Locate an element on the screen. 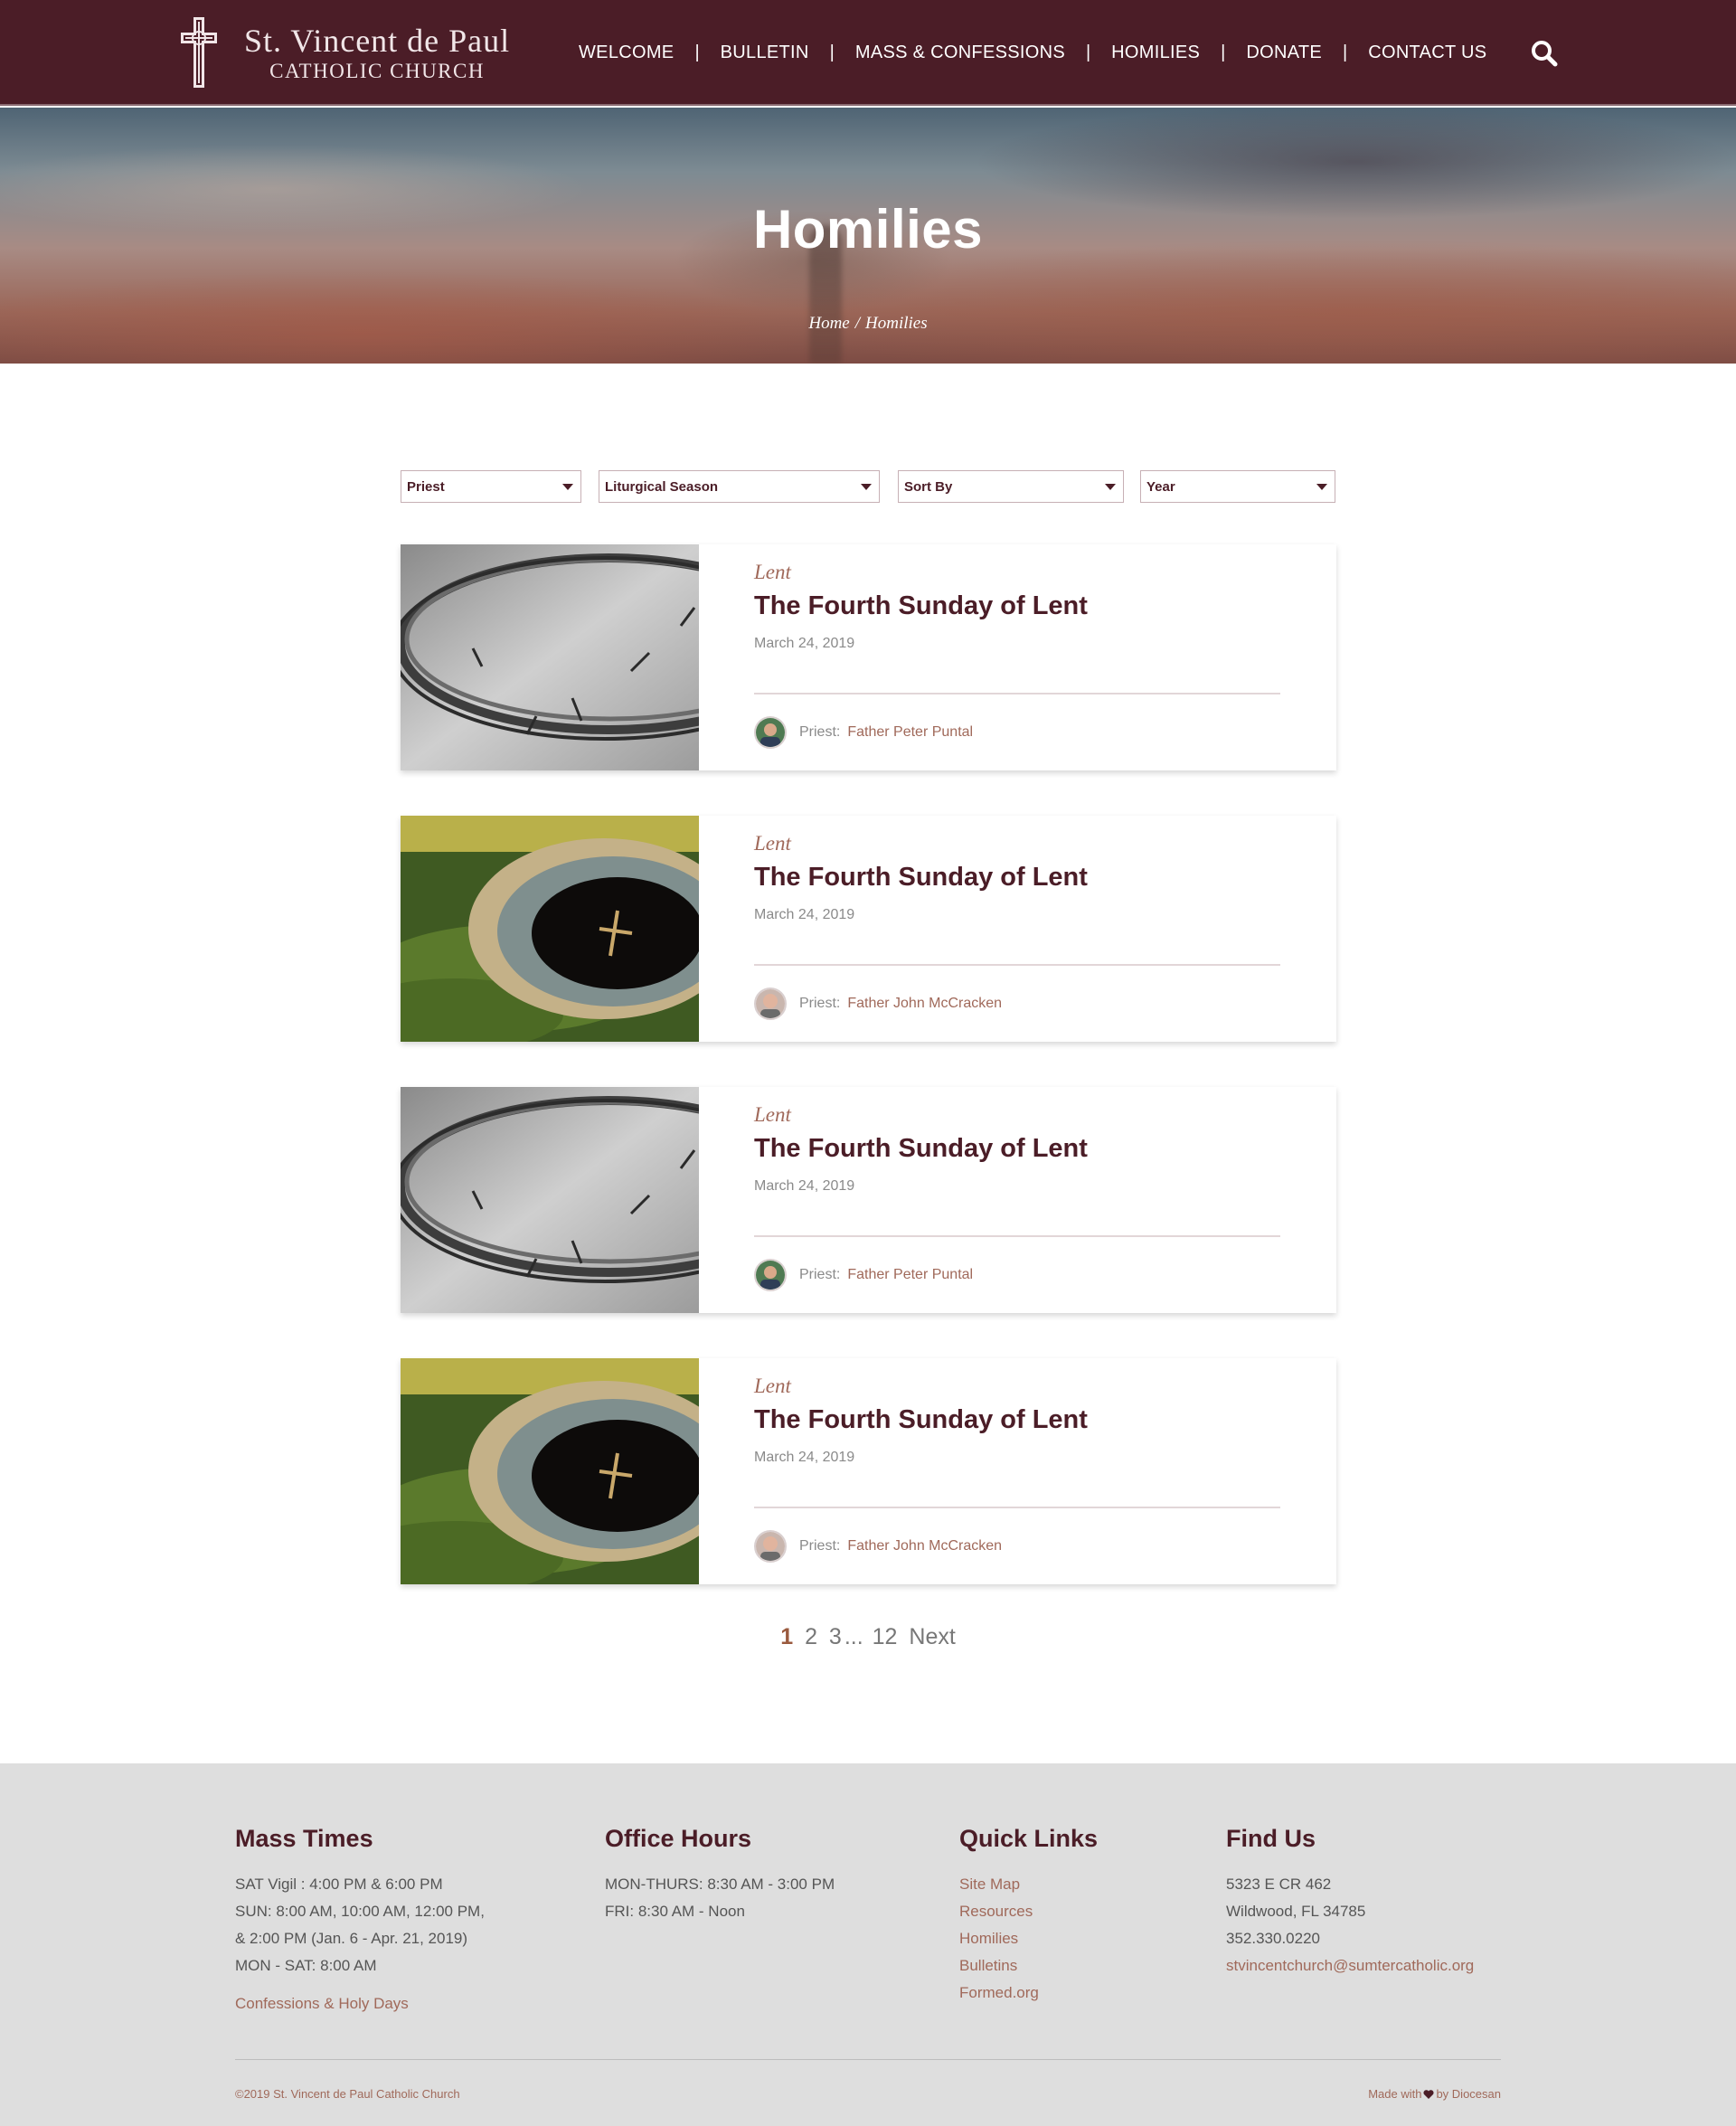  nav-donate: DONATE is located at coordinates (1284, 53).